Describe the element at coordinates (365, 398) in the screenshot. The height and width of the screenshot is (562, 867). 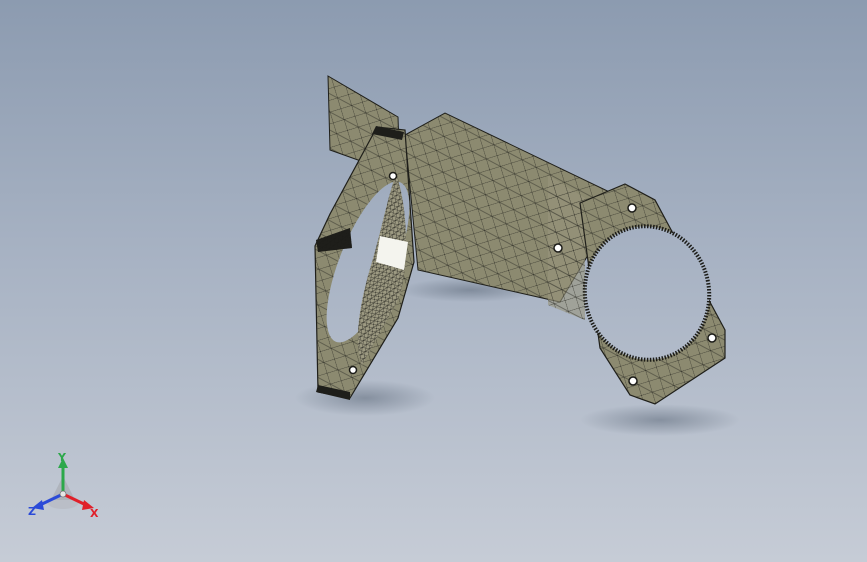
I see `model-shadow-left` at that location.